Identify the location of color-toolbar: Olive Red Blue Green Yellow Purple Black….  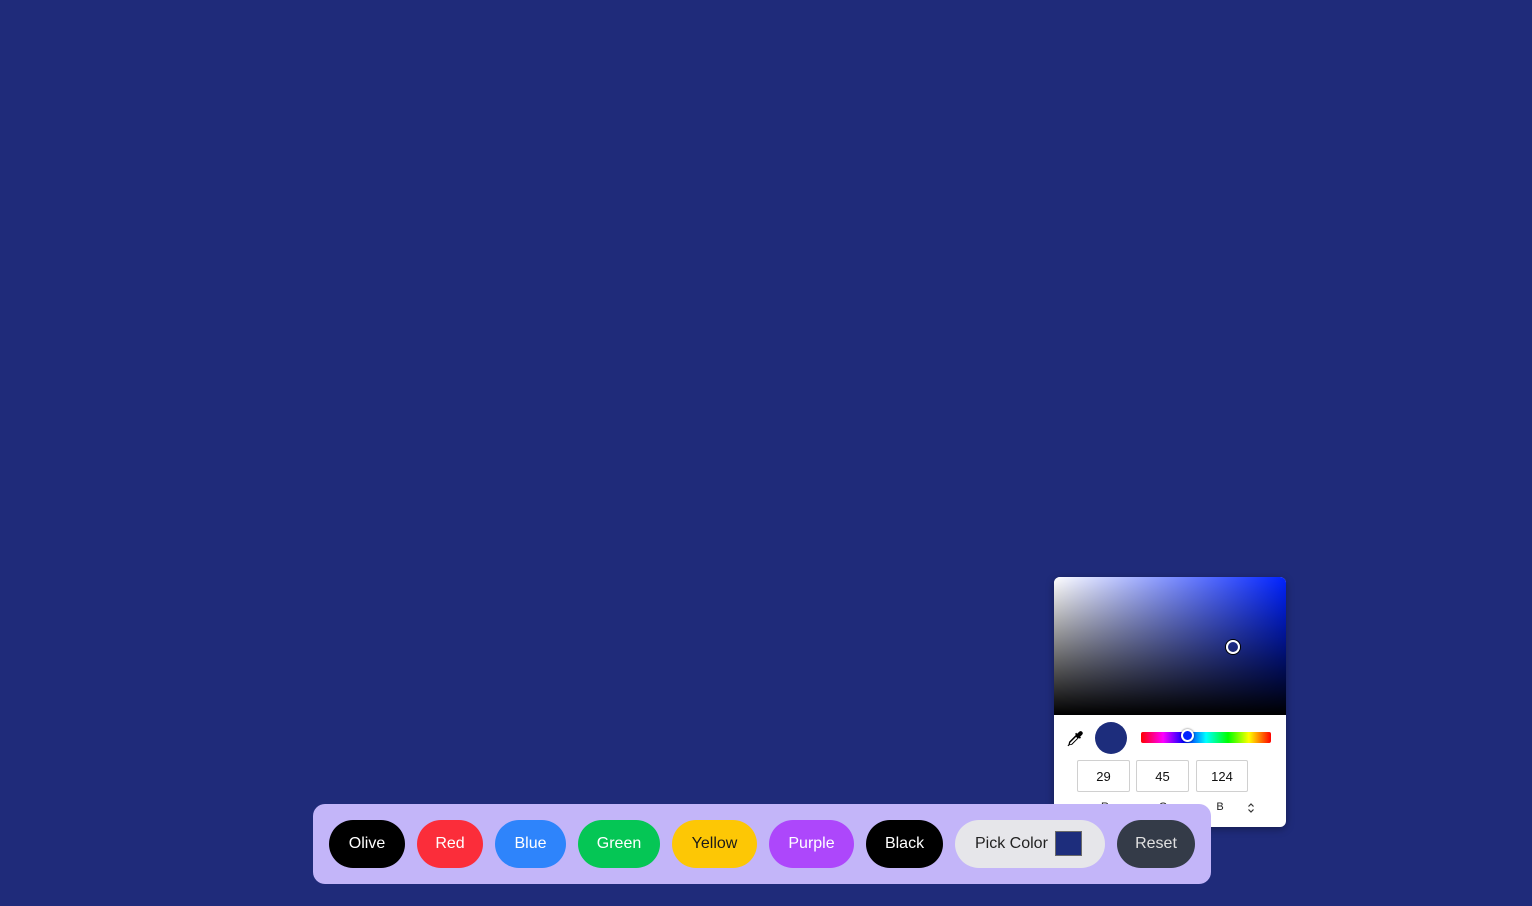
(762, 844).